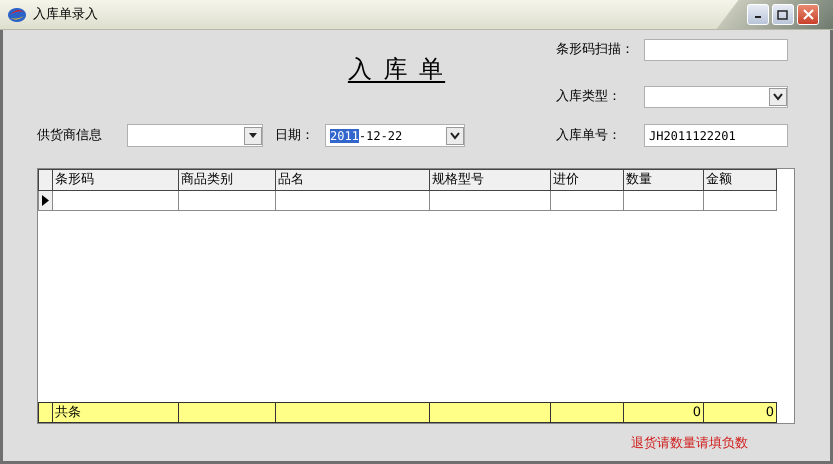 Image resolution: width=833 pixels, height=464 pixels. Describe the element at coordinates (195, 135) in the screenshot. I see `supplier-dropdown` at that location.